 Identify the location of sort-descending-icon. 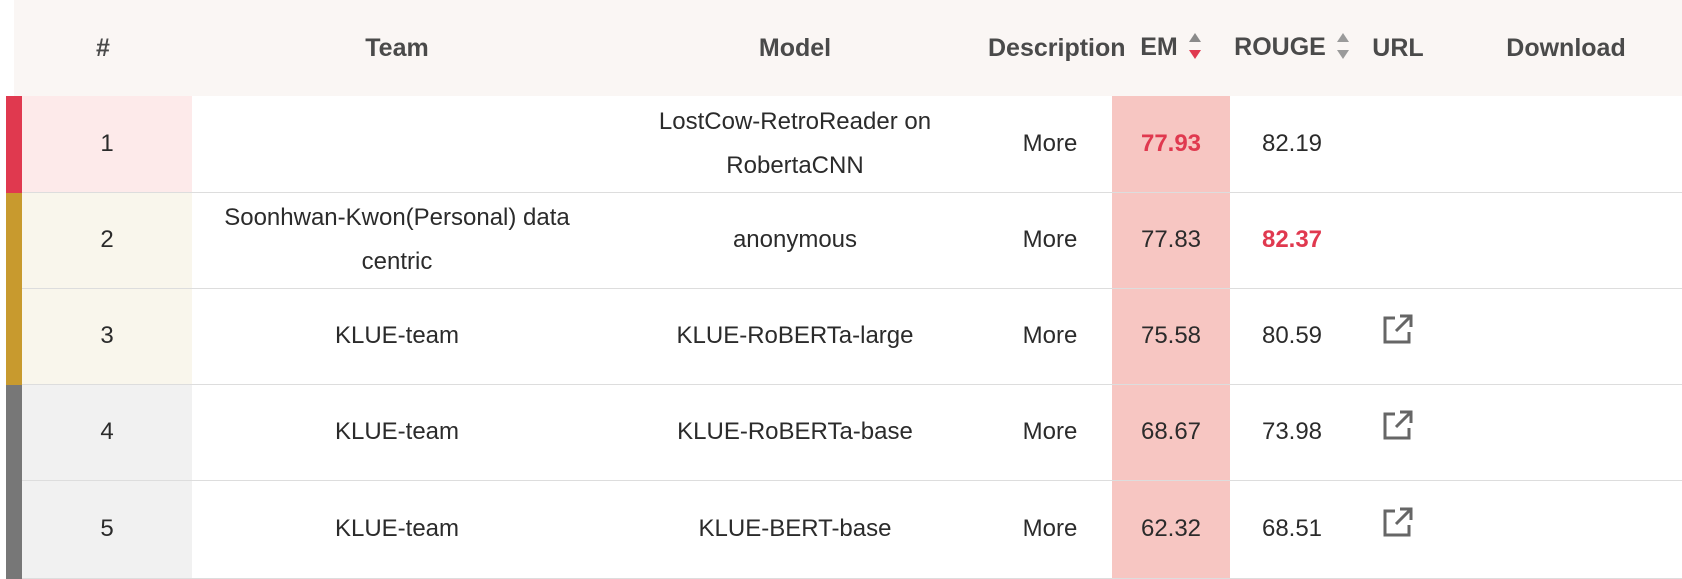
(1194, 46).